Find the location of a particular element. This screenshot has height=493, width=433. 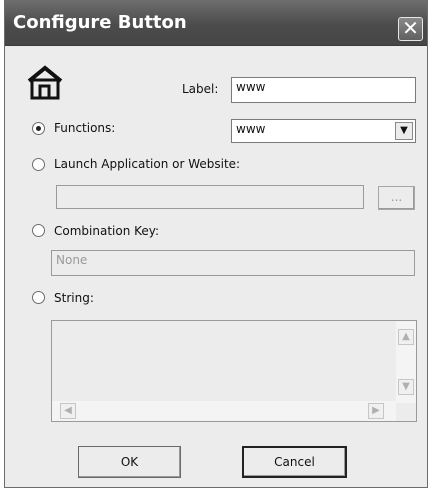

vertical-scrollbar: ▲ ▼ is located at coordinates (406, 362).